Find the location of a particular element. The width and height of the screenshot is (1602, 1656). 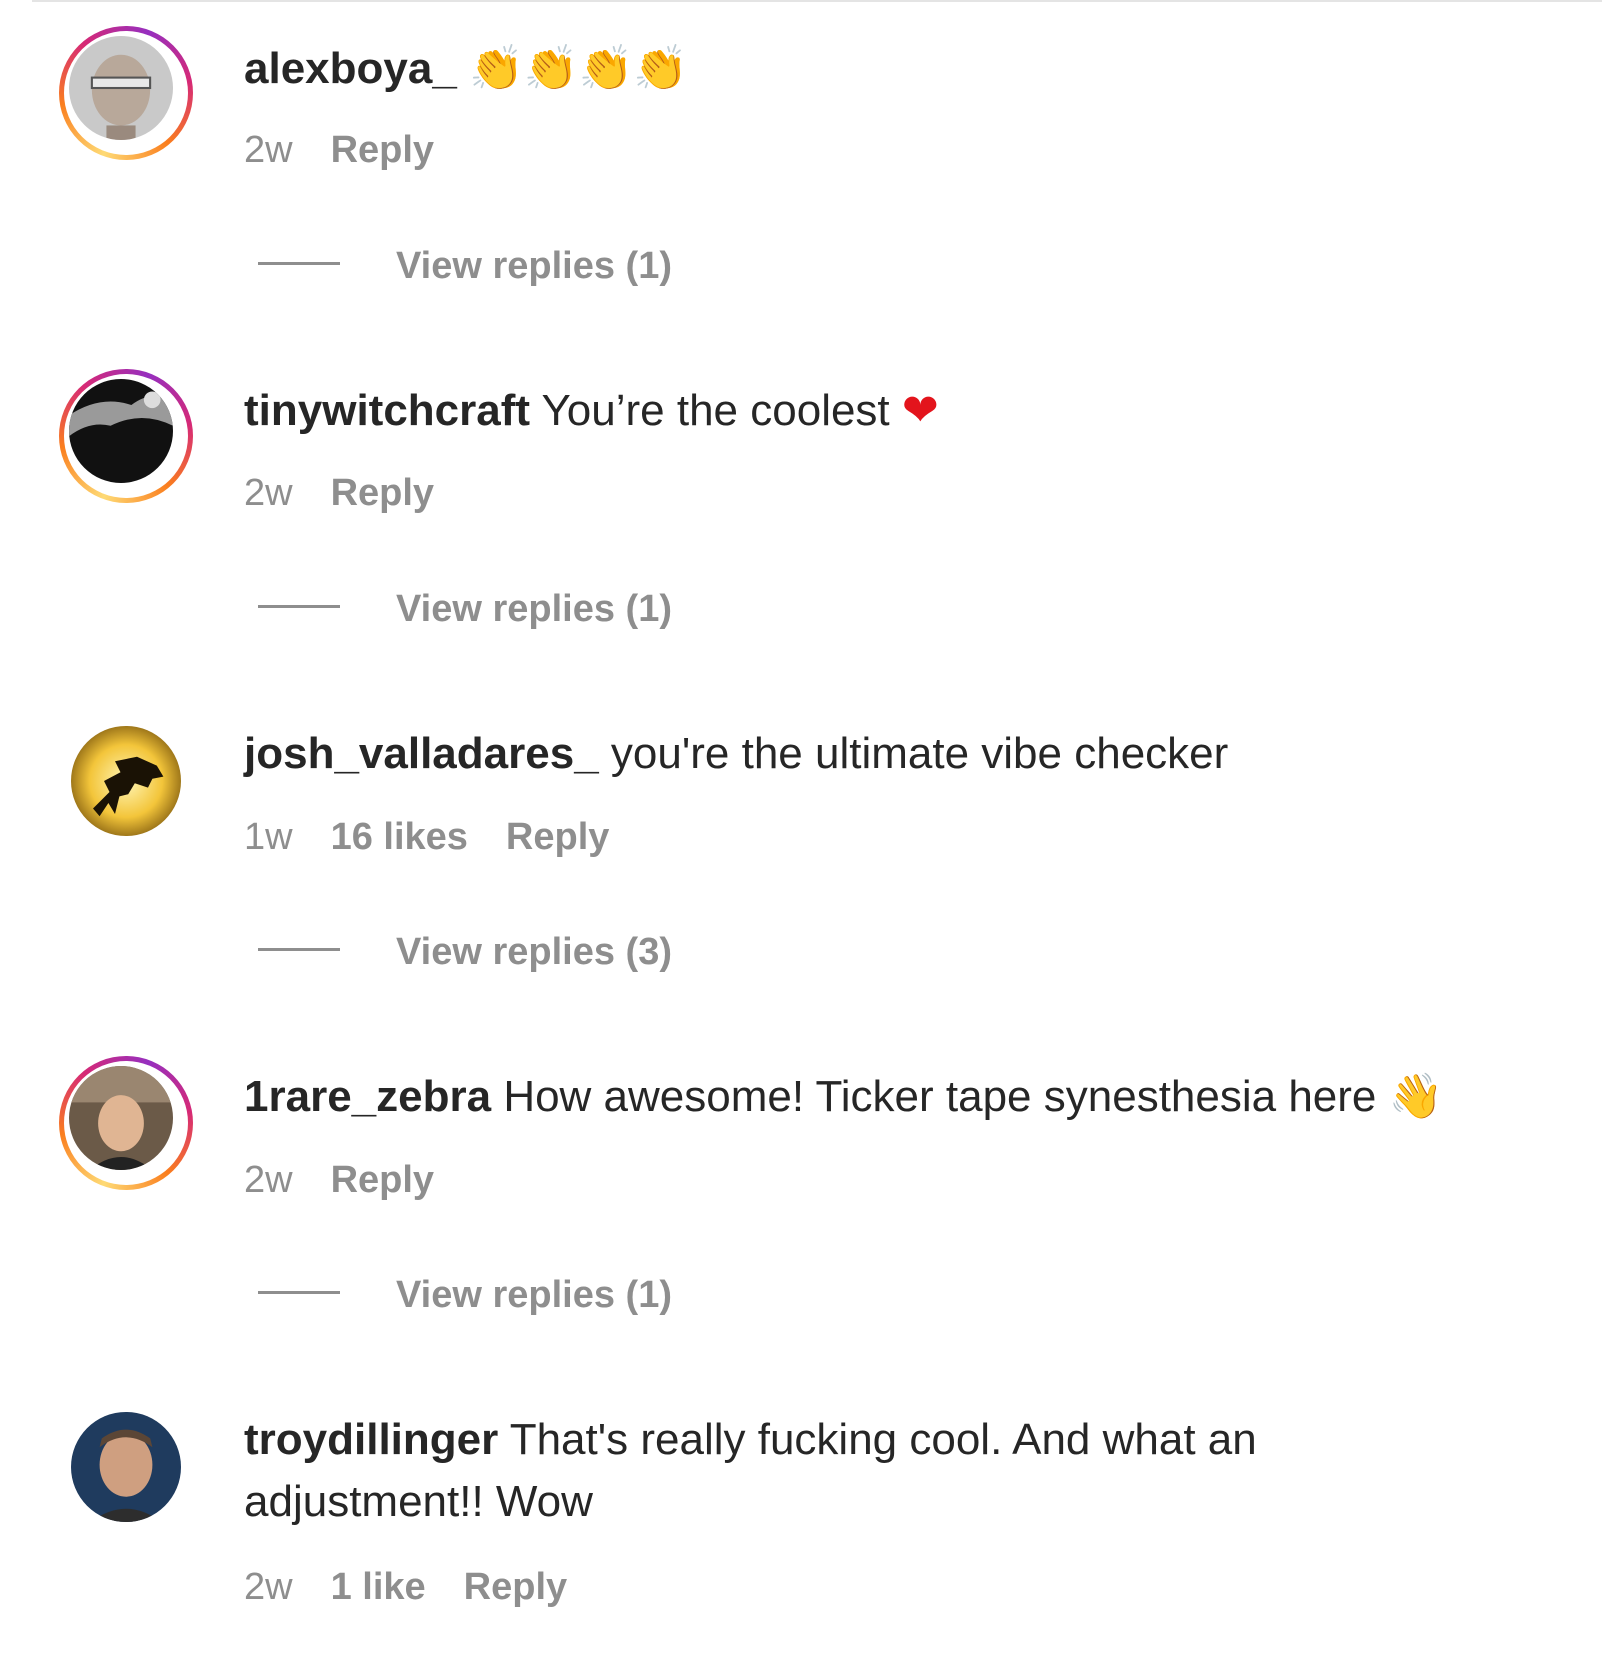

view-replies-button: View replies (3) is located at coordinates (465, 952).